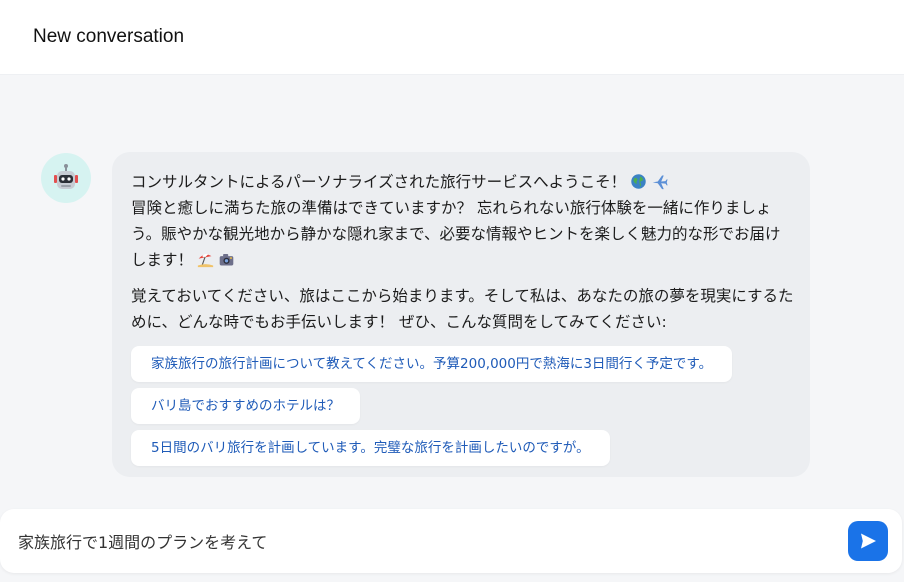 The height and width of the screenshot is (582, 904). I want to click on message-composer, so click(451, 541).